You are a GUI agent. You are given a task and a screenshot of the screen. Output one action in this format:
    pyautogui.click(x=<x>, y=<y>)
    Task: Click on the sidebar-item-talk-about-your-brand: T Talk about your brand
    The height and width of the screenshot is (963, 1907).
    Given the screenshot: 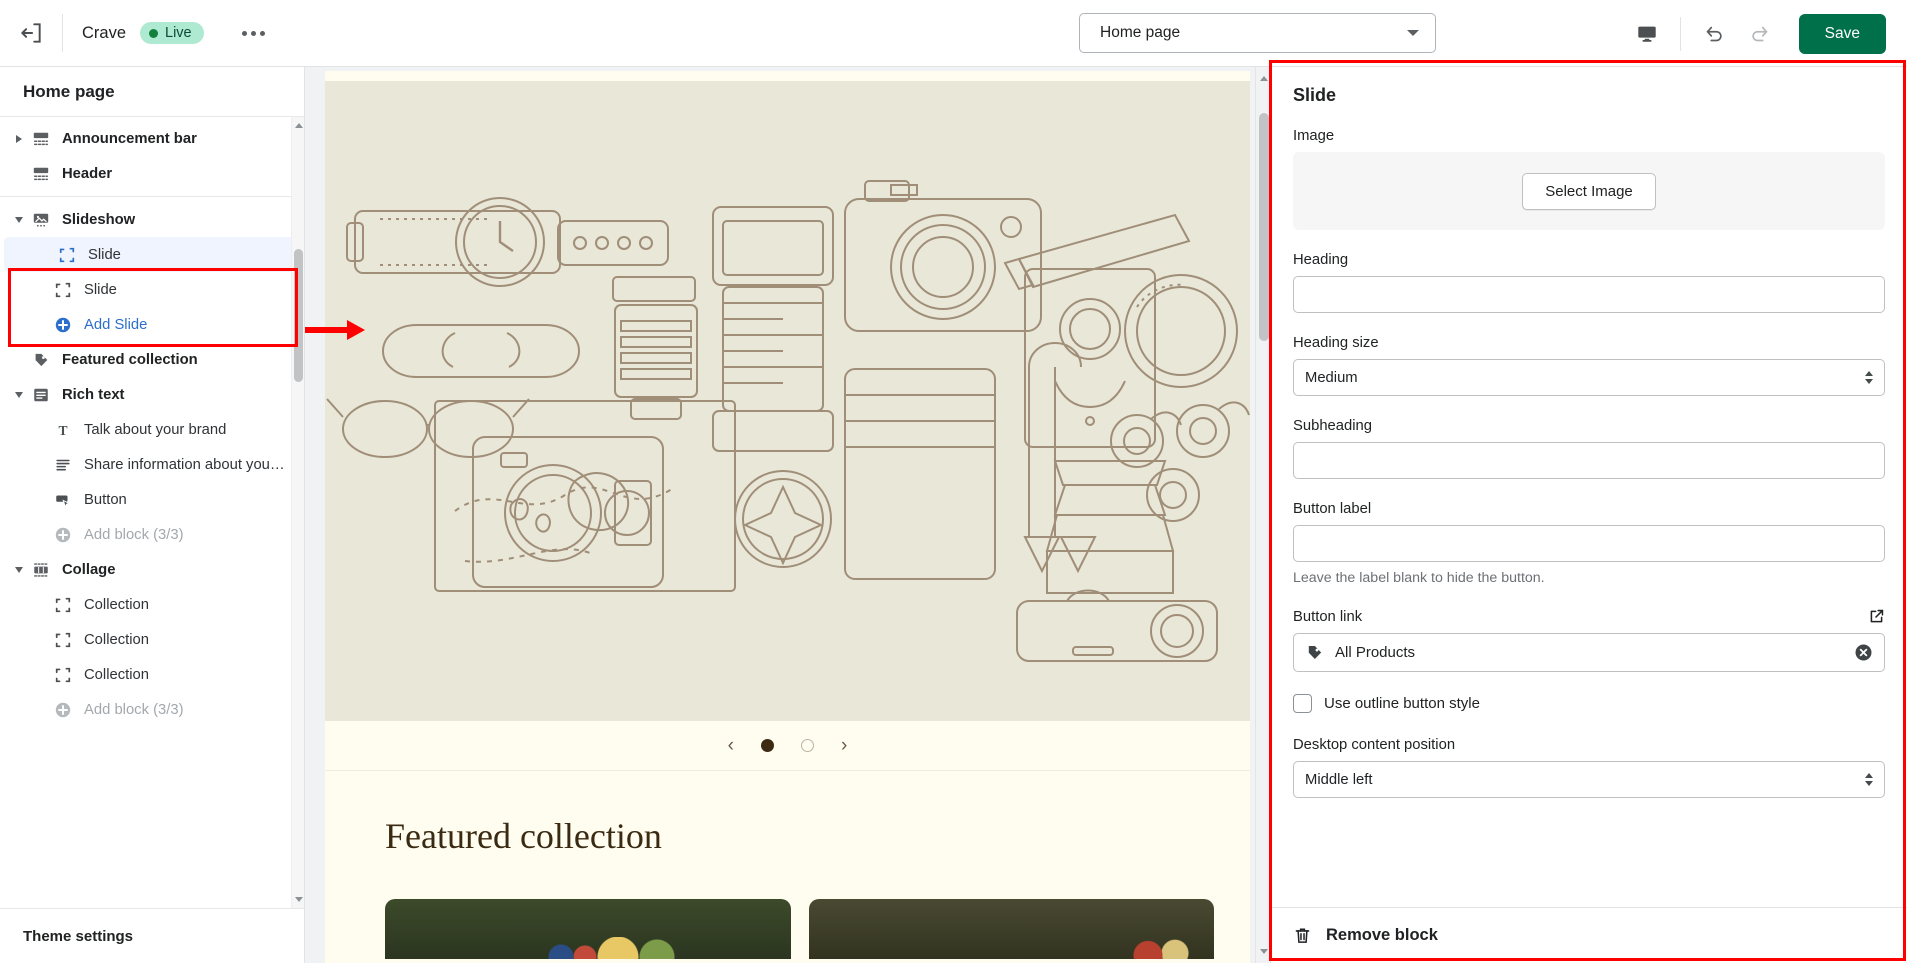 What is the action you would take?
    pyautogui.click(x=152, y=429)
    